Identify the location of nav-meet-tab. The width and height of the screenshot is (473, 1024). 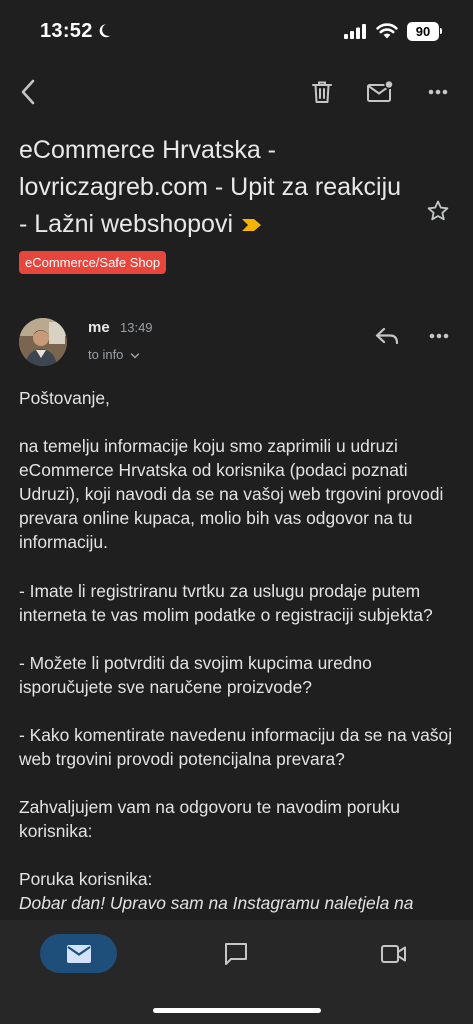
(394, 954).